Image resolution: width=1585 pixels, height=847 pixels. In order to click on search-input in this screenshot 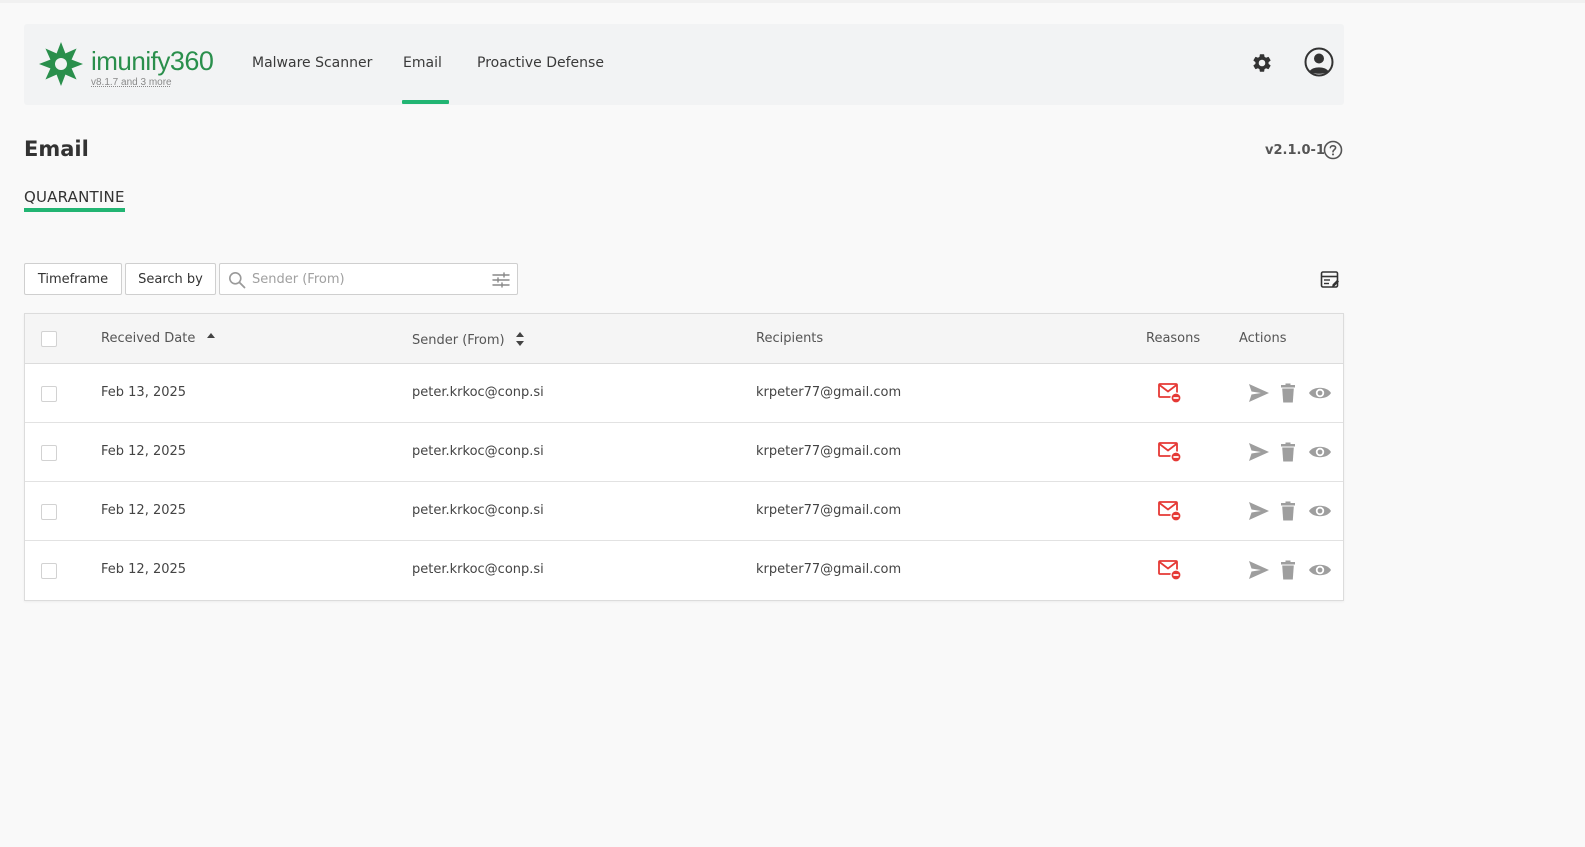, I will do `click(367, 279)`.